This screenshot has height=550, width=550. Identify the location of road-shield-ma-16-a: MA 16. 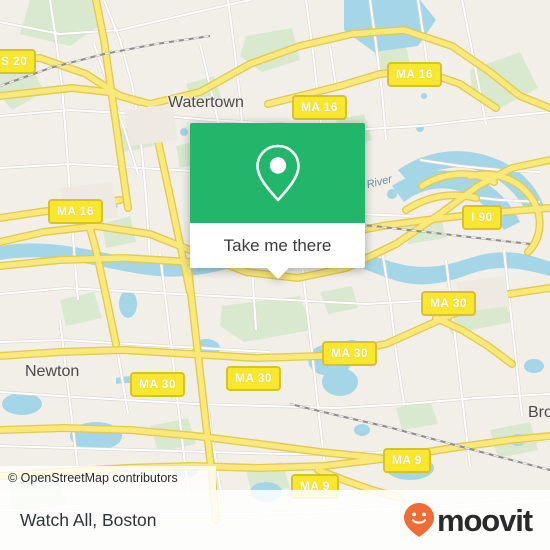
(319, 107).